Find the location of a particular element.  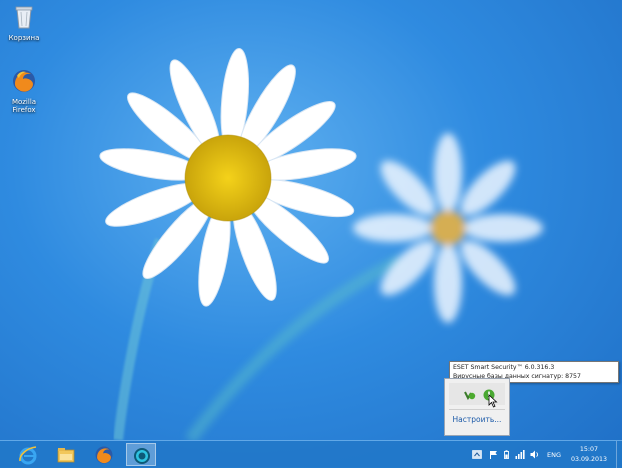

taskbar-firefox-button is located at coordinates (104, 454).